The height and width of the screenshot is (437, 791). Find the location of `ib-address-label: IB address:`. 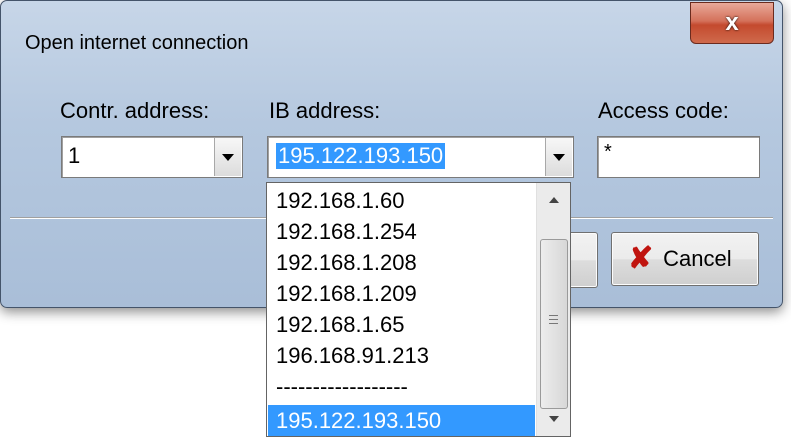

ib-address-label: IB address: is located at coordinates (325, 110).